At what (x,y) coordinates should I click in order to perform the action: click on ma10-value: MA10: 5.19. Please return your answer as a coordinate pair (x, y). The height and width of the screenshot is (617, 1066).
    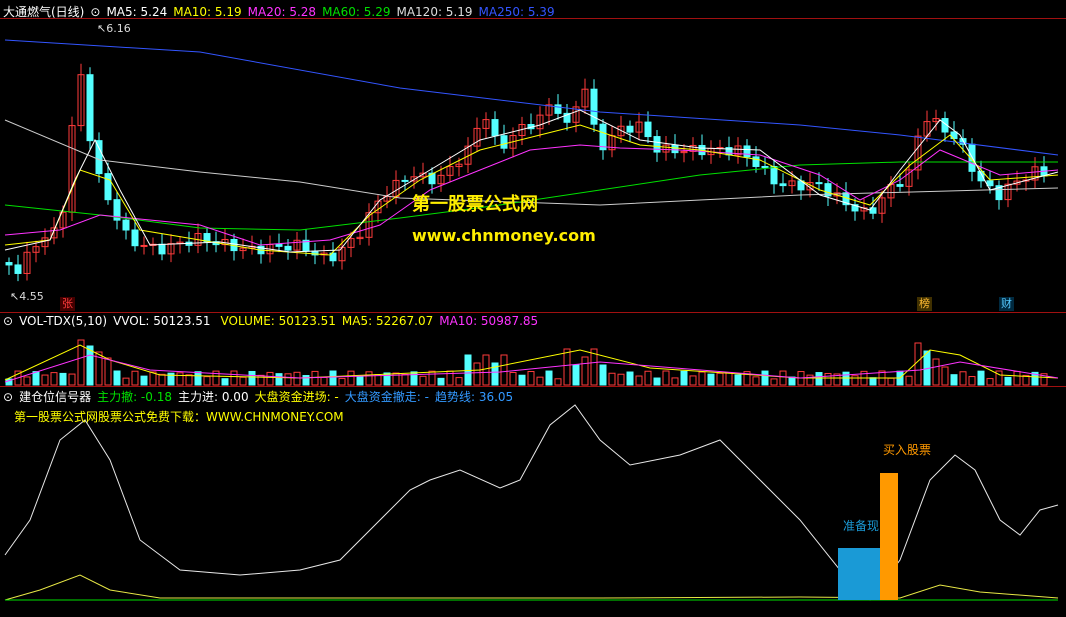
    Looking at the image, I should click on (207, 11).